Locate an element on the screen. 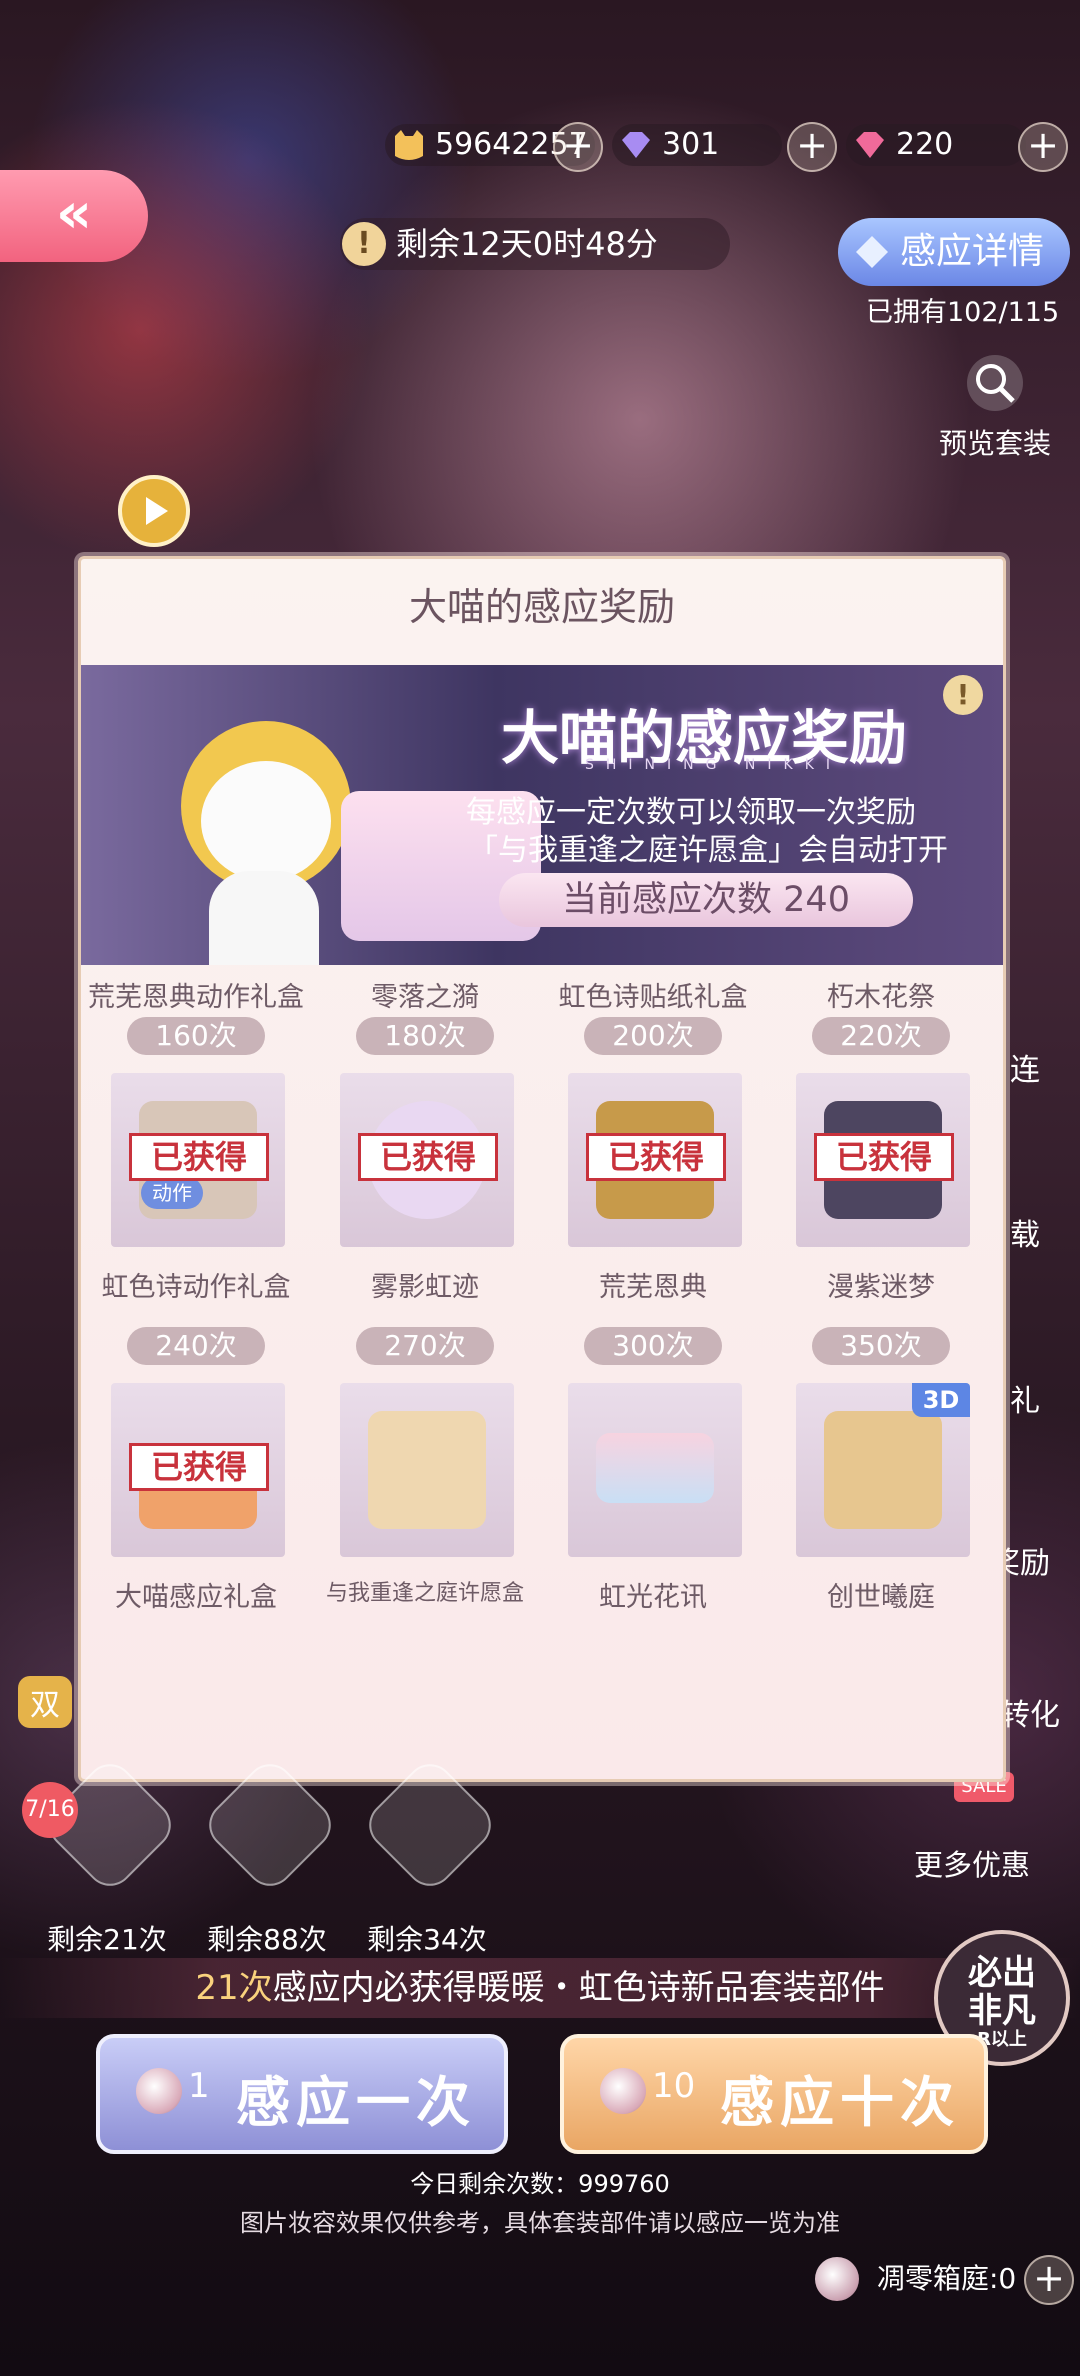 The image size is (1080, 2376). single-draw-label: 感应一次 is located at coordinates (356, 2102).